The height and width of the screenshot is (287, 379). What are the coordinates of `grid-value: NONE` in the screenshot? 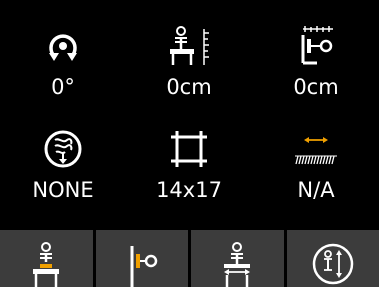 It's located at (63, 190).